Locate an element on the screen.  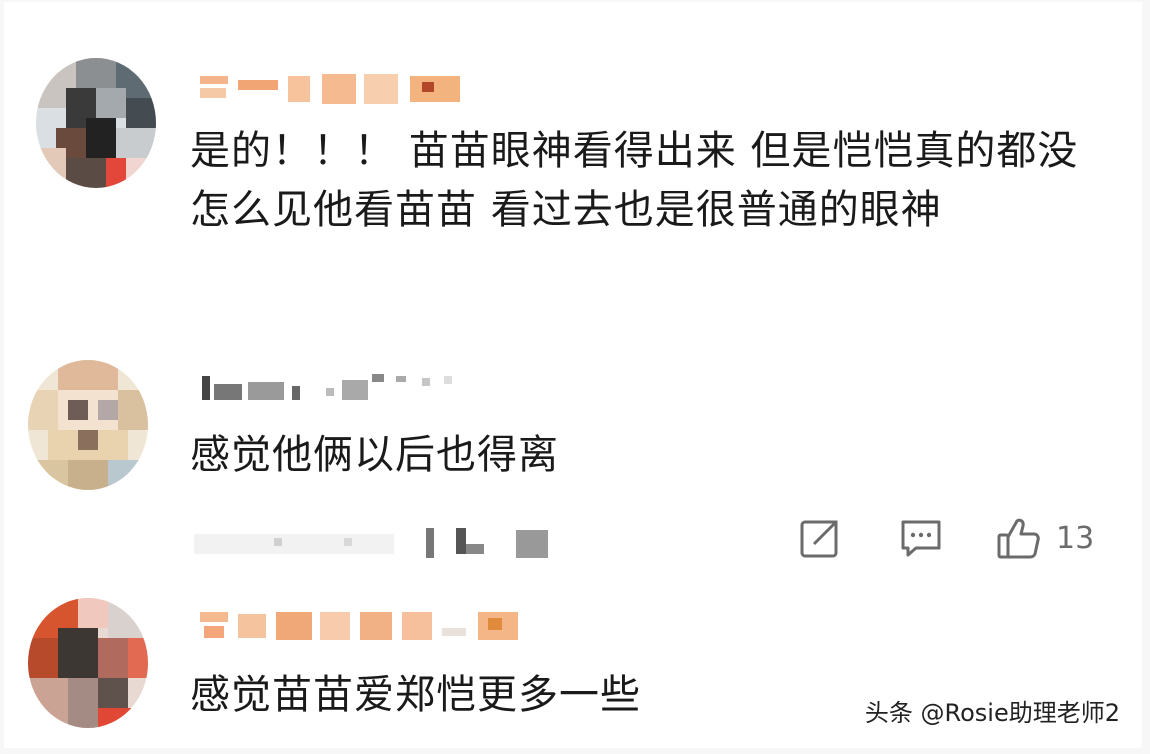
like-count: 13 is located at coordinates (1075, 538).